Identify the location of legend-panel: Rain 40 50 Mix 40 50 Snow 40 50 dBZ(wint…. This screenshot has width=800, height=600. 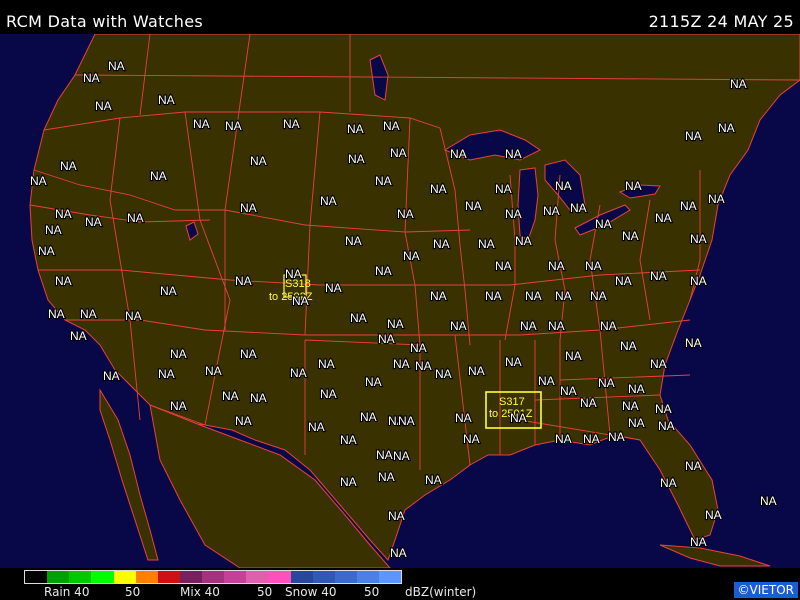
(400, 584).